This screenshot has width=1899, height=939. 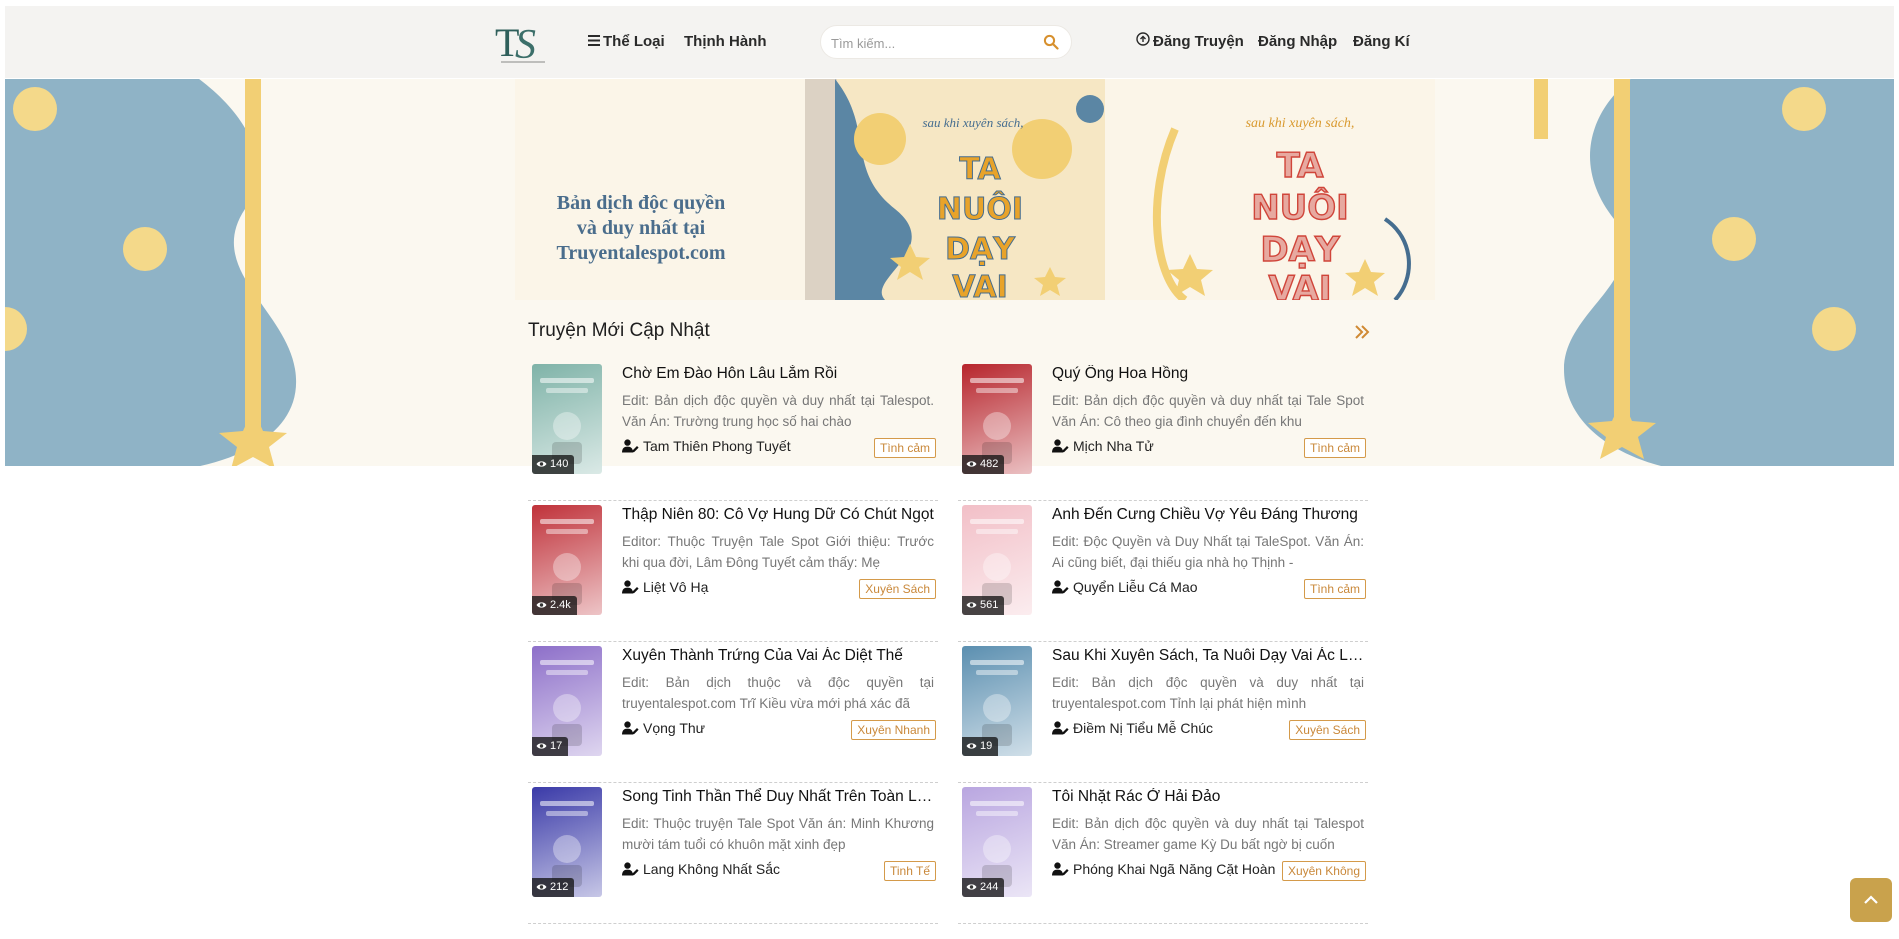 I want to click on view-count-badge: 19, so click(x=980, y=746).